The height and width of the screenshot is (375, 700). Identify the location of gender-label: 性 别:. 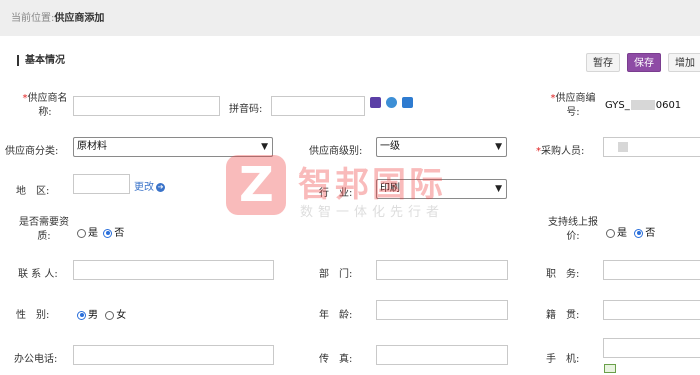
(33, 315).